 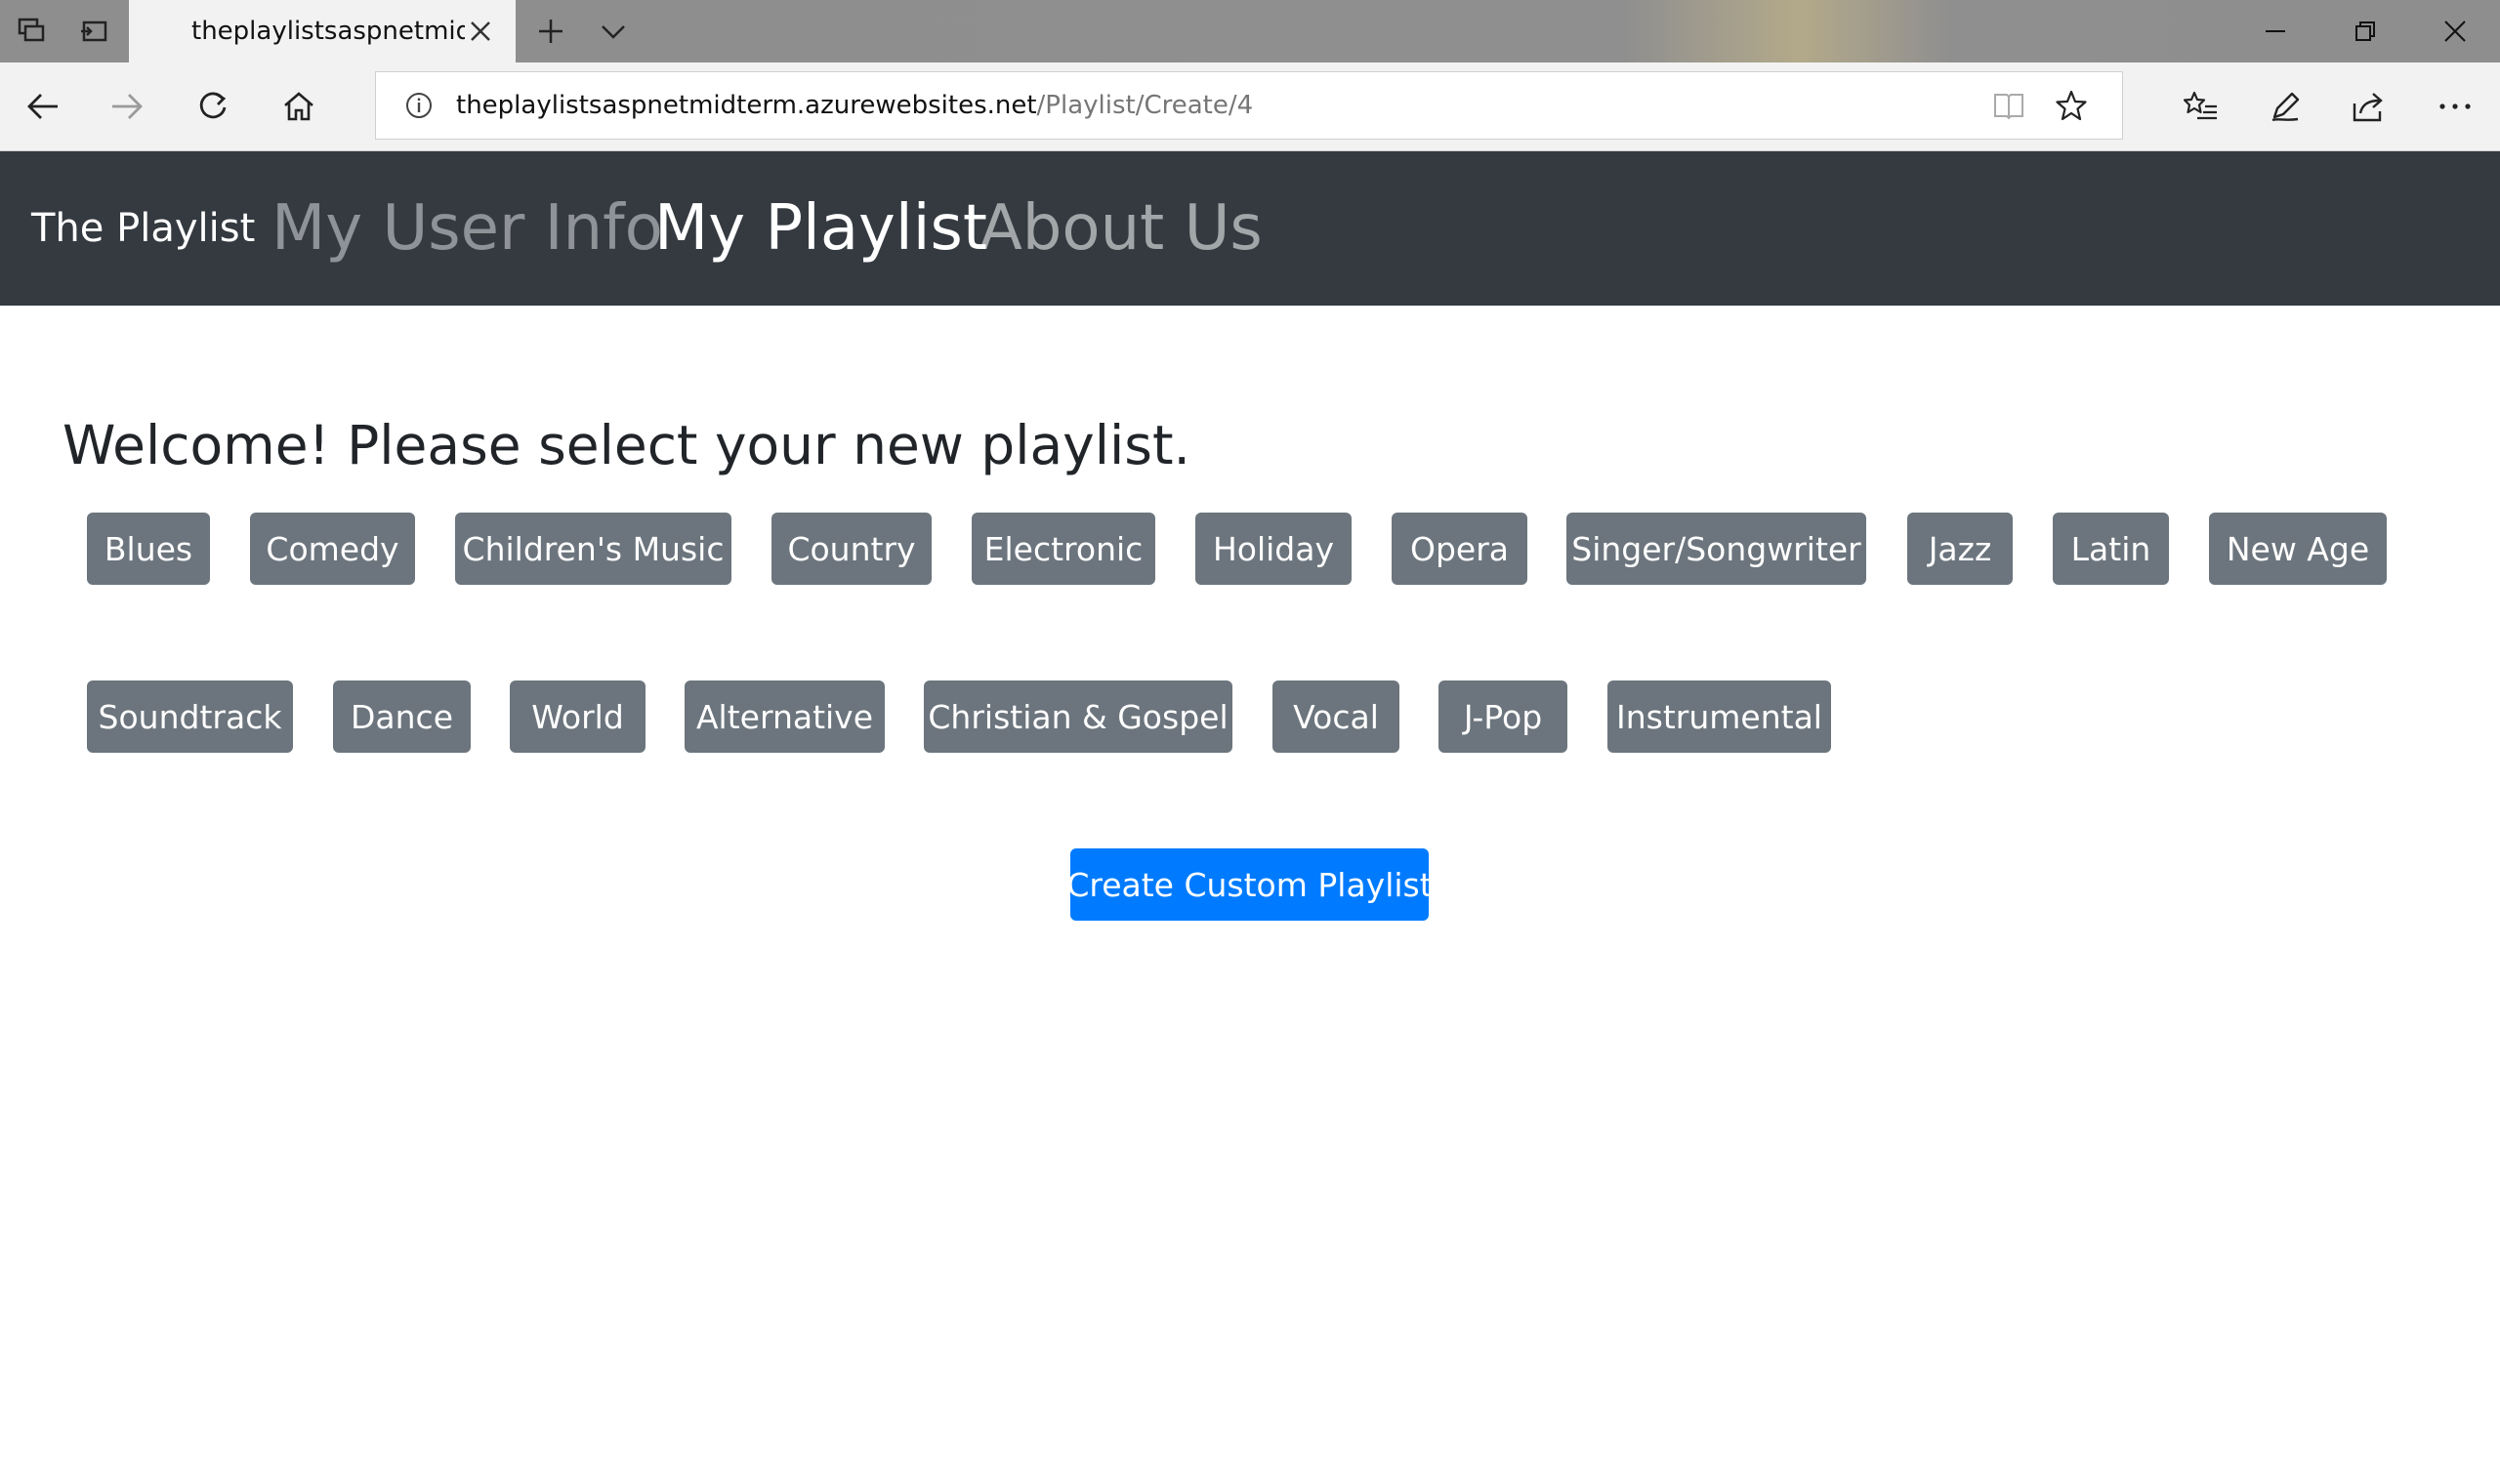 I want to click on genre-button-opera: Opera, so click(x=1459, y=549).